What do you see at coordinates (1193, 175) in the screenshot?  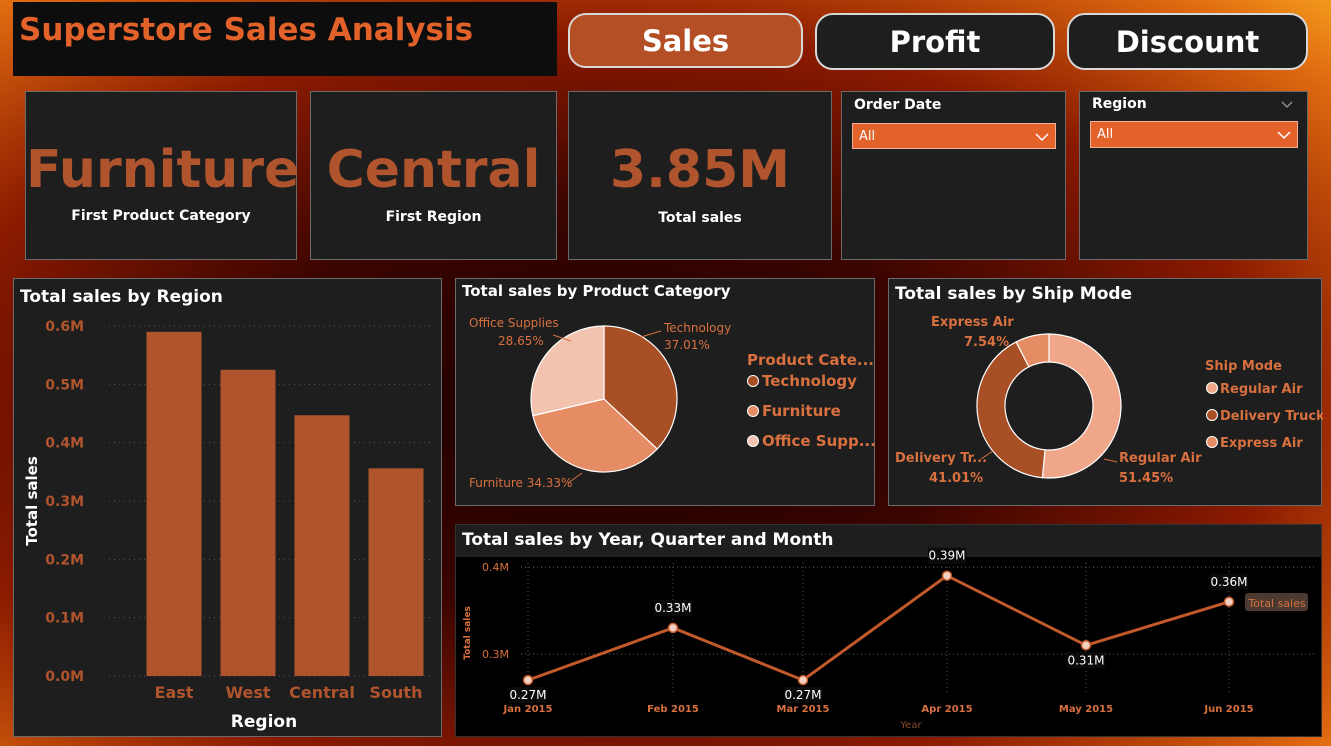 I see `slicer-region: Region All` at bounding box center [1193, 175].